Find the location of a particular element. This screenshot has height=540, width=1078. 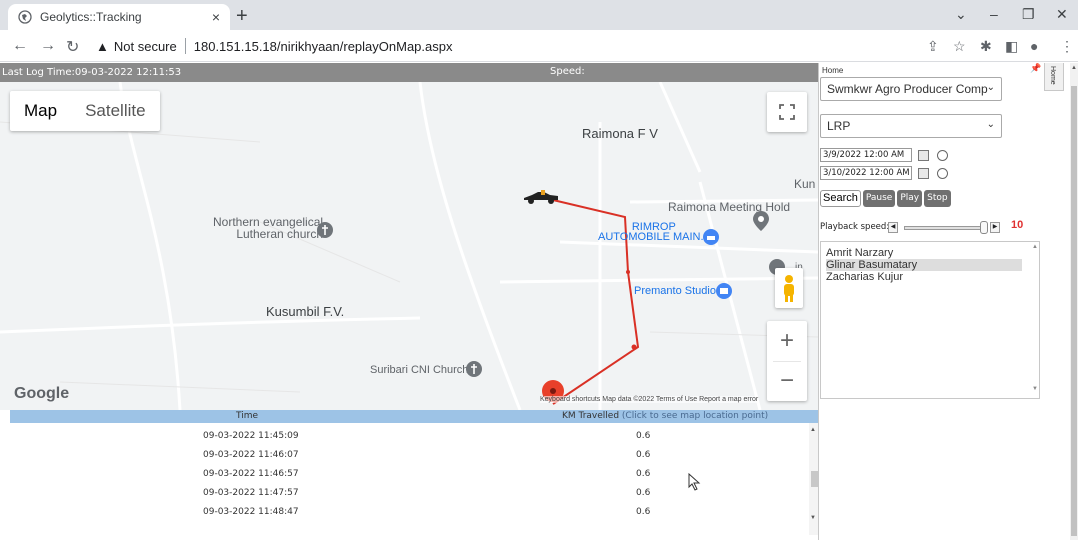

stop-button: Stop is located at coordinates (937, 198).